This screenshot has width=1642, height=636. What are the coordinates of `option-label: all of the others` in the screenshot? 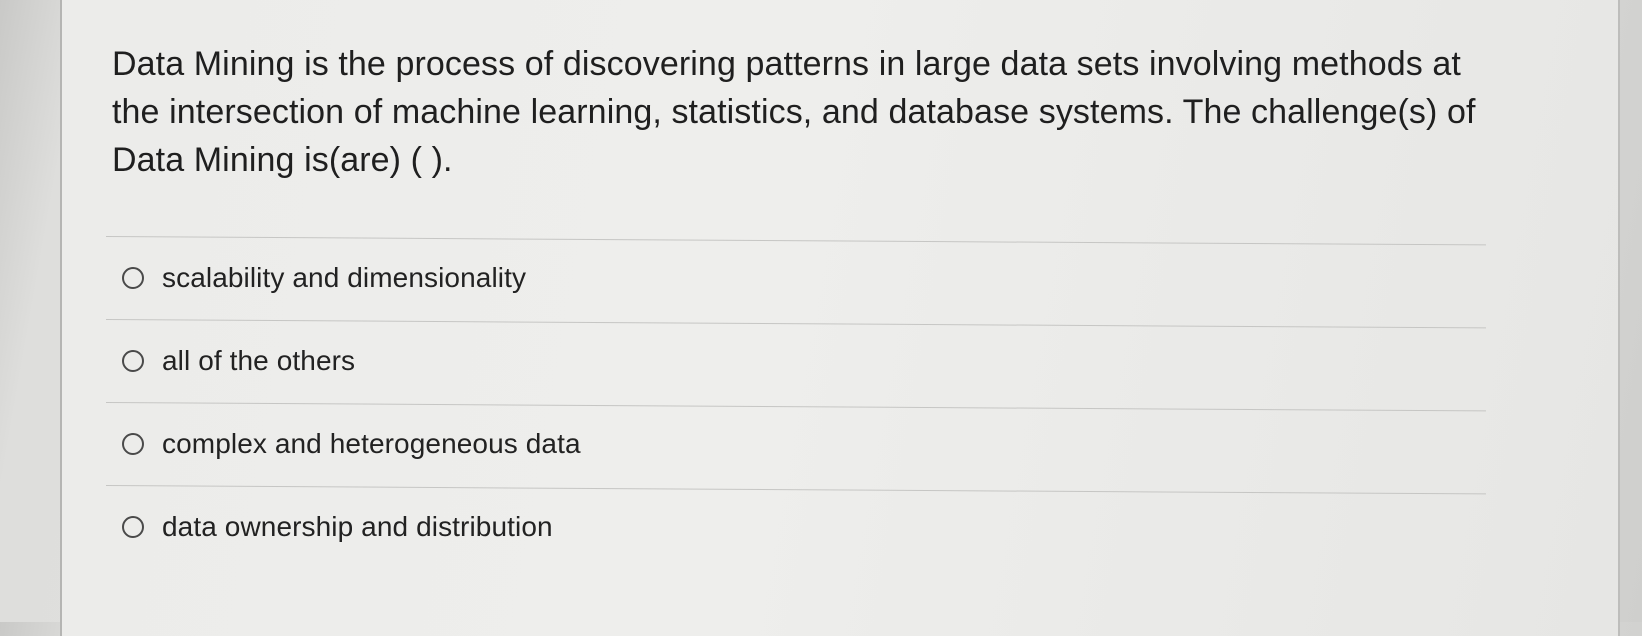 It's located at (259, 360).